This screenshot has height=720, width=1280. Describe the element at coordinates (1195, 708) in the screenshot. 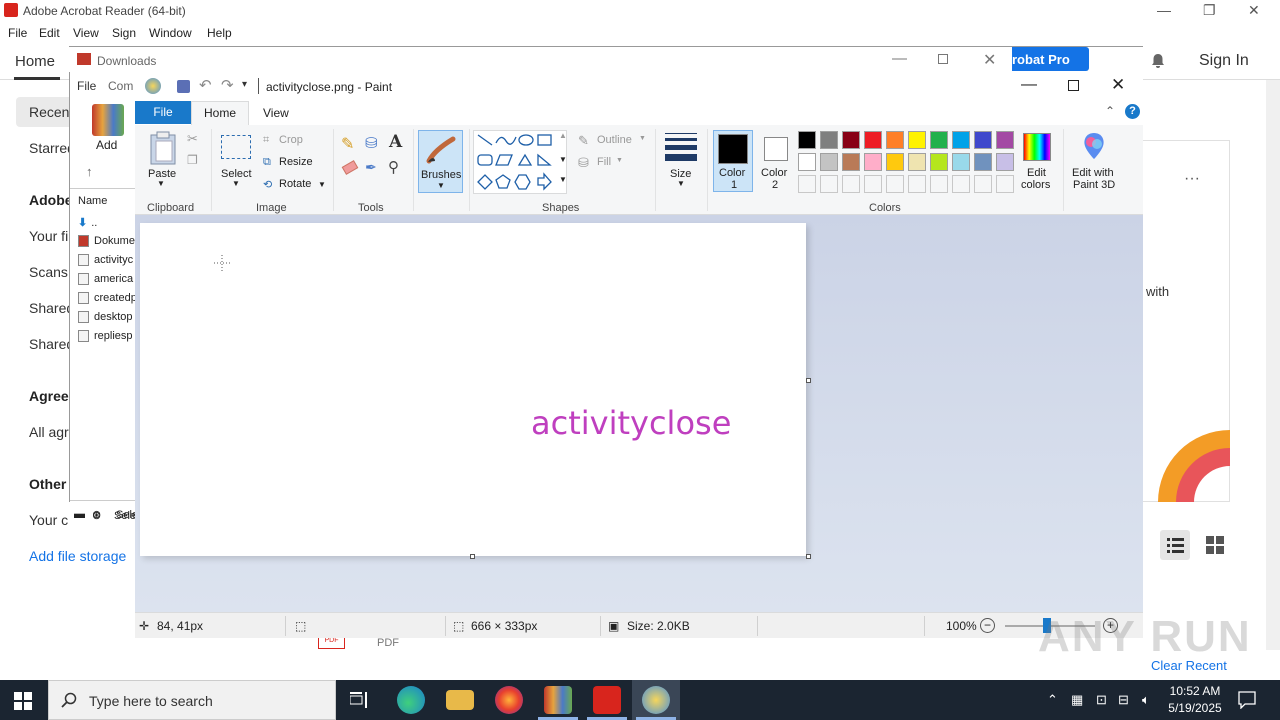

I see `clock-date: 5/19/2025` at that location.